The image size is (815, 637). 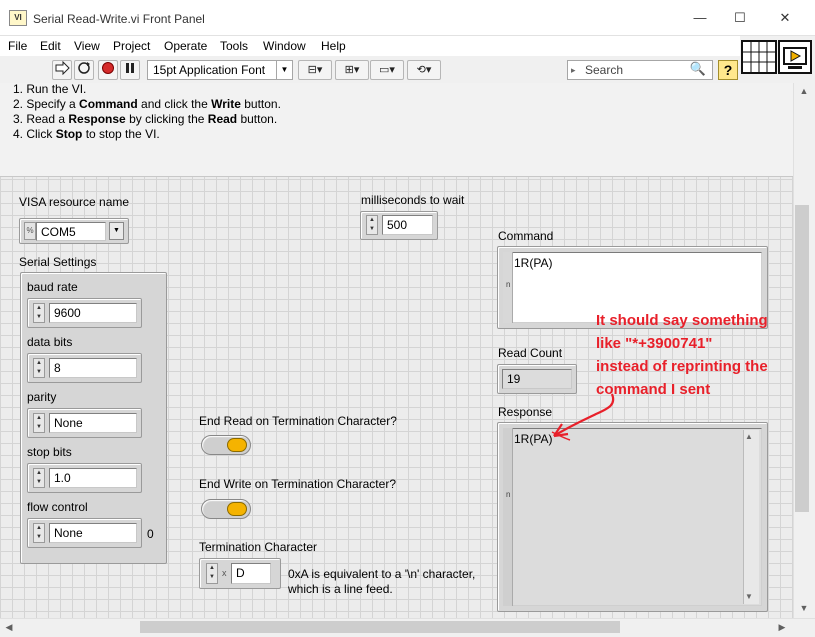 I want to click on pause-button, so click(x=130, y=70).